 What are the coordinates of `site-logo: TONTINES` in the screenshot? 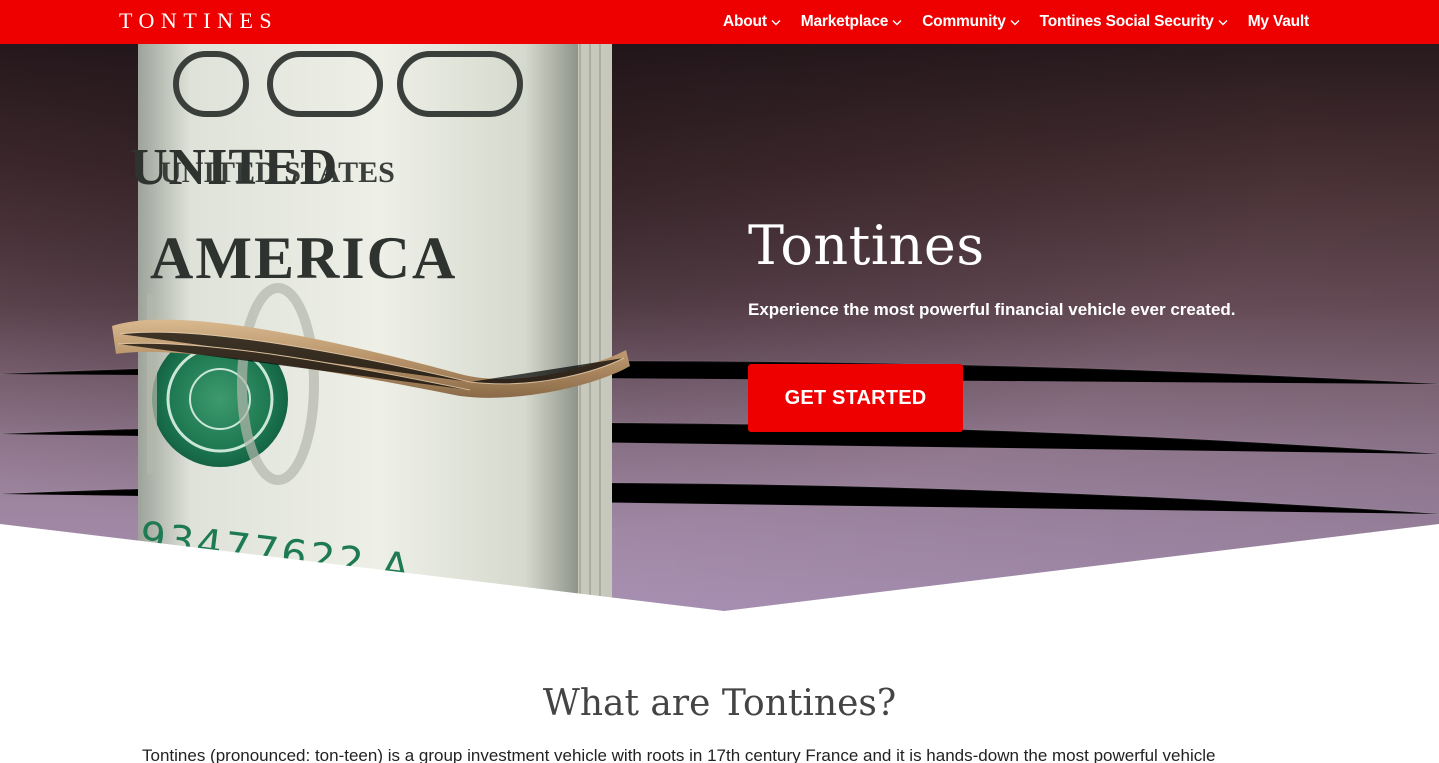 It's located at (198, 21).